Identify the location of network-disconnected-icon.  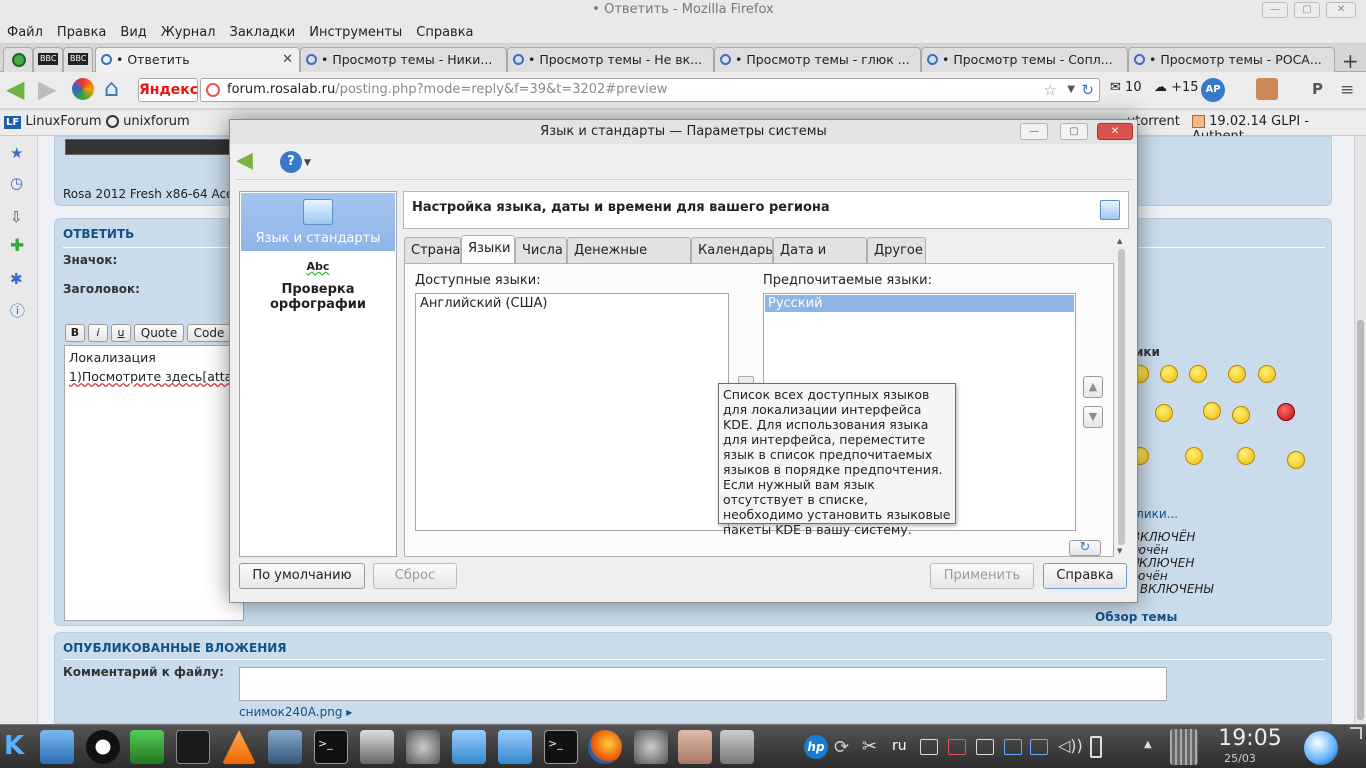
(957, 747).